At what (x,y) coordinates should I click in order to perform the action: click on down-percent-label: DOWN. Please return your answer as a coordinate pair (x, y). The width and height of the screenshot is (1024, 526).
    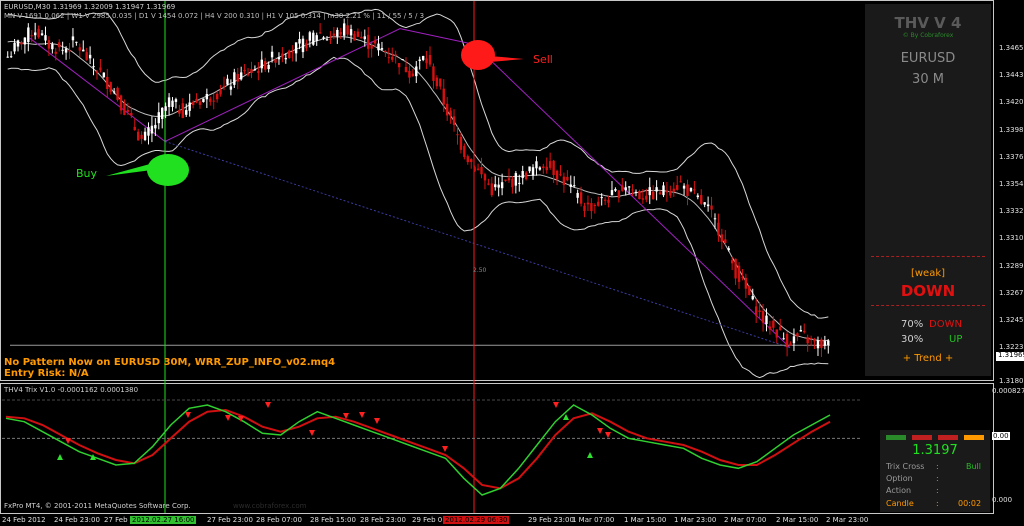
    Looking at the image, I should click on (945, 324).